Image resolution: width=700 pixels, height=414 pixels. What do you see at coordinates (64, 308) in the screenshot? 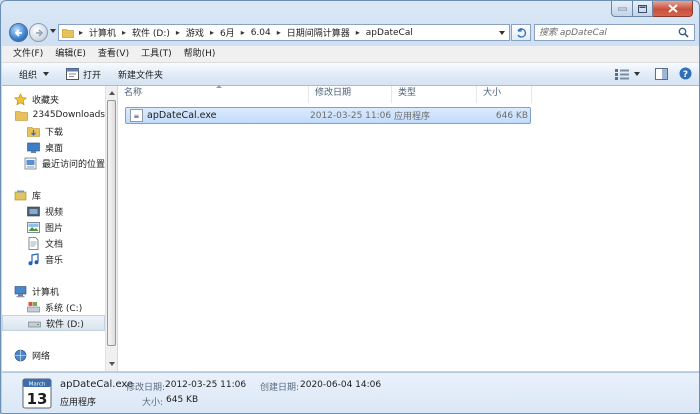
I see `nav-item-label: 系统 (C:)` at bounding box center [64, 308].